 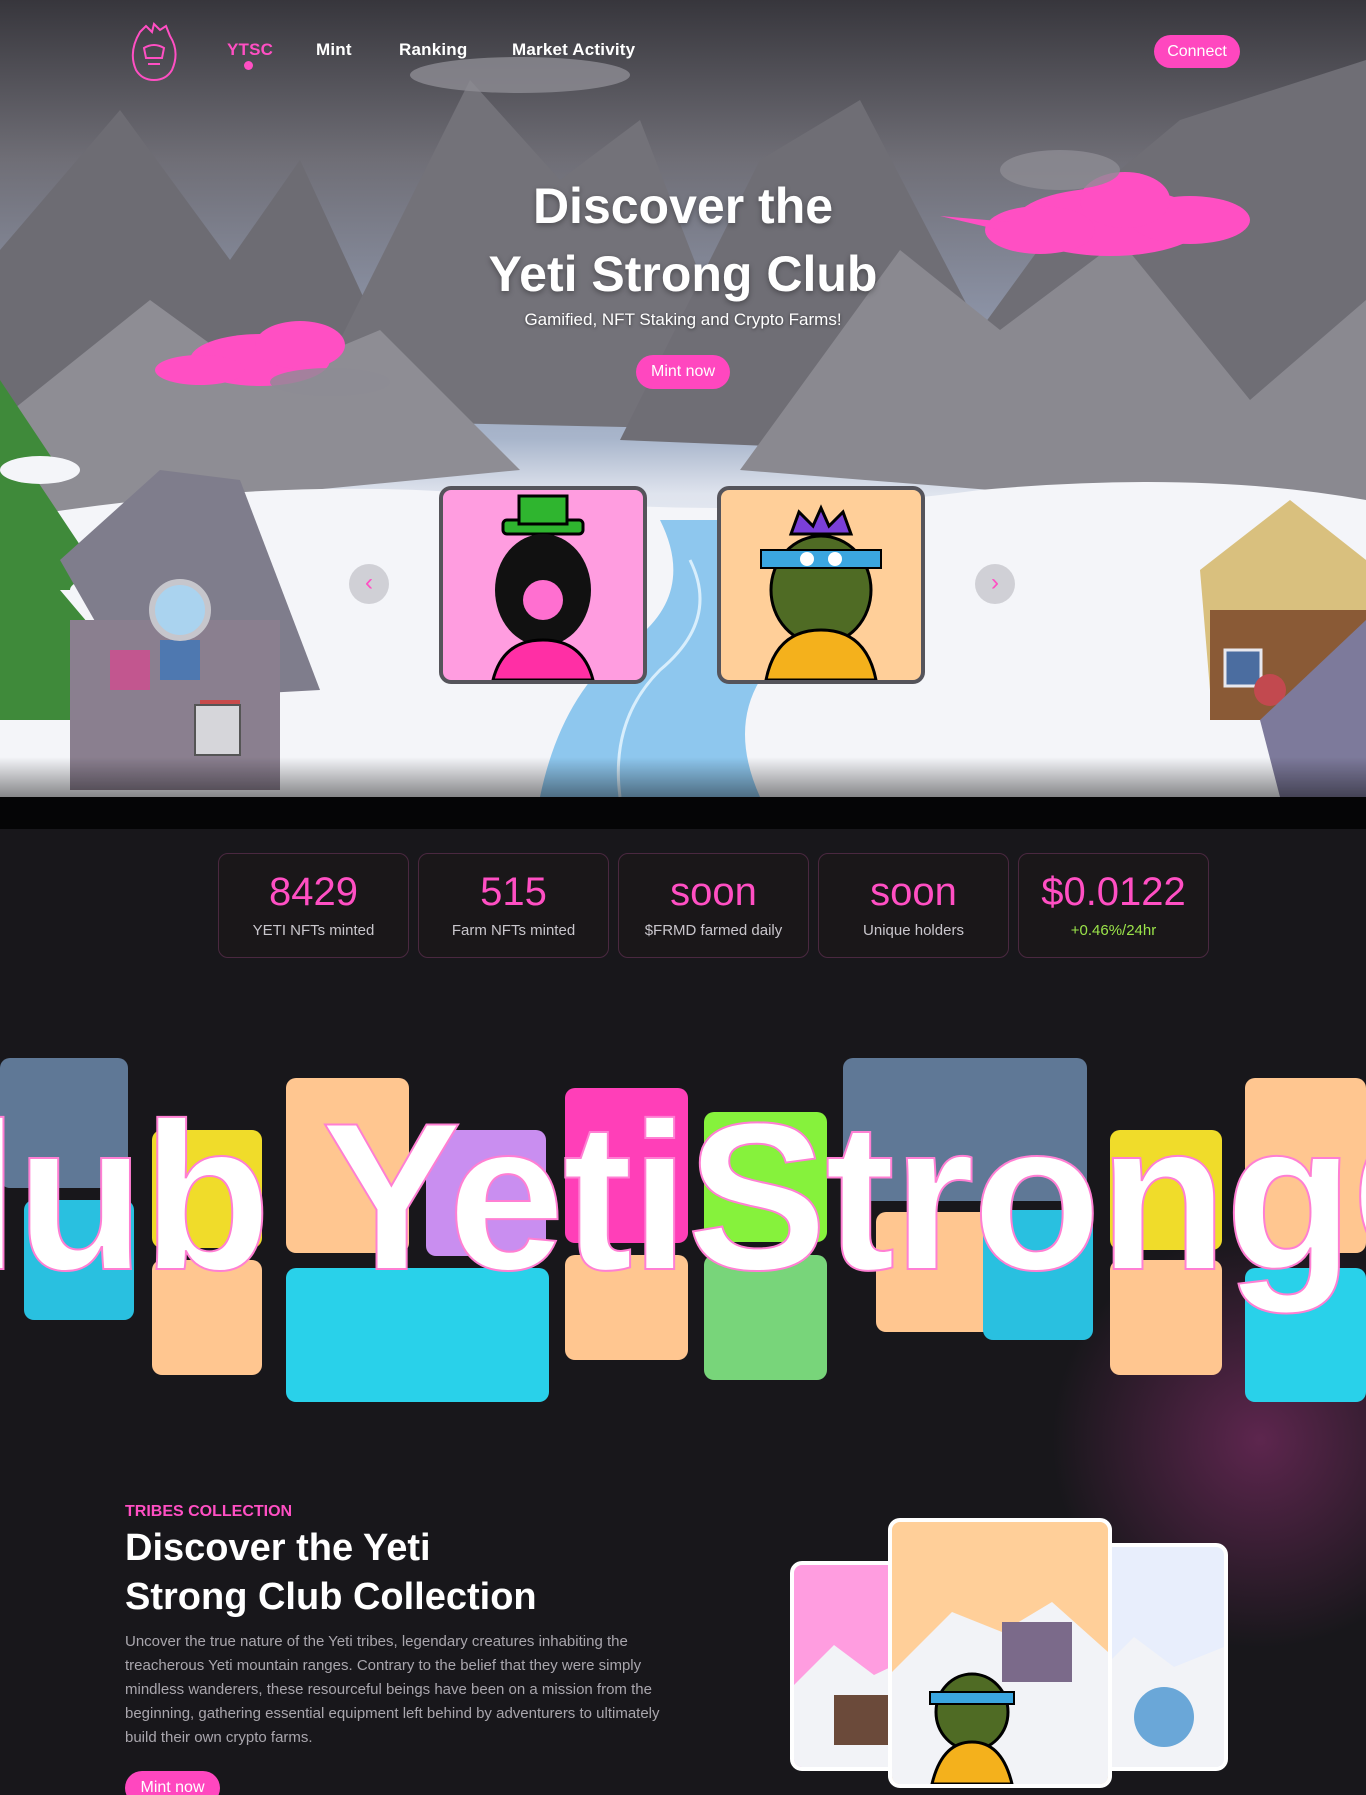 What do you see at coordinates (683, 777) in the screenshot?
I see `hero-bottom-fade` at bounding box center [683, 777].